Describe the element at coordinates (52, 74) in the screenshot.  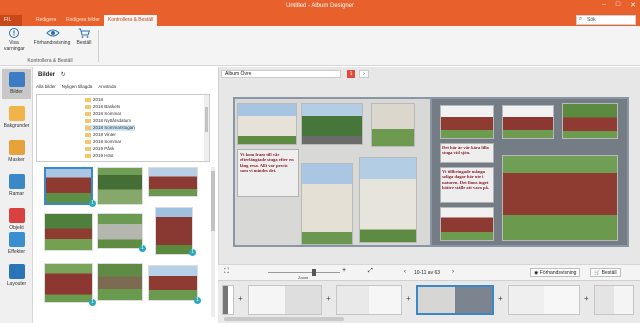
I see `panel-title: Bilder ↻` at that location.